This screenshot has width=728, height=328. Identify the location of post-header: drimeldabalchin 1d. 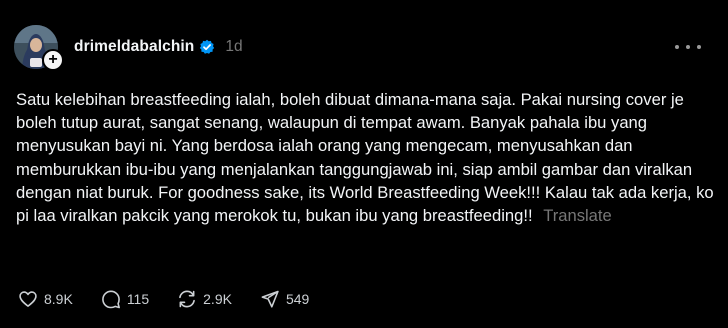
(158, 47).